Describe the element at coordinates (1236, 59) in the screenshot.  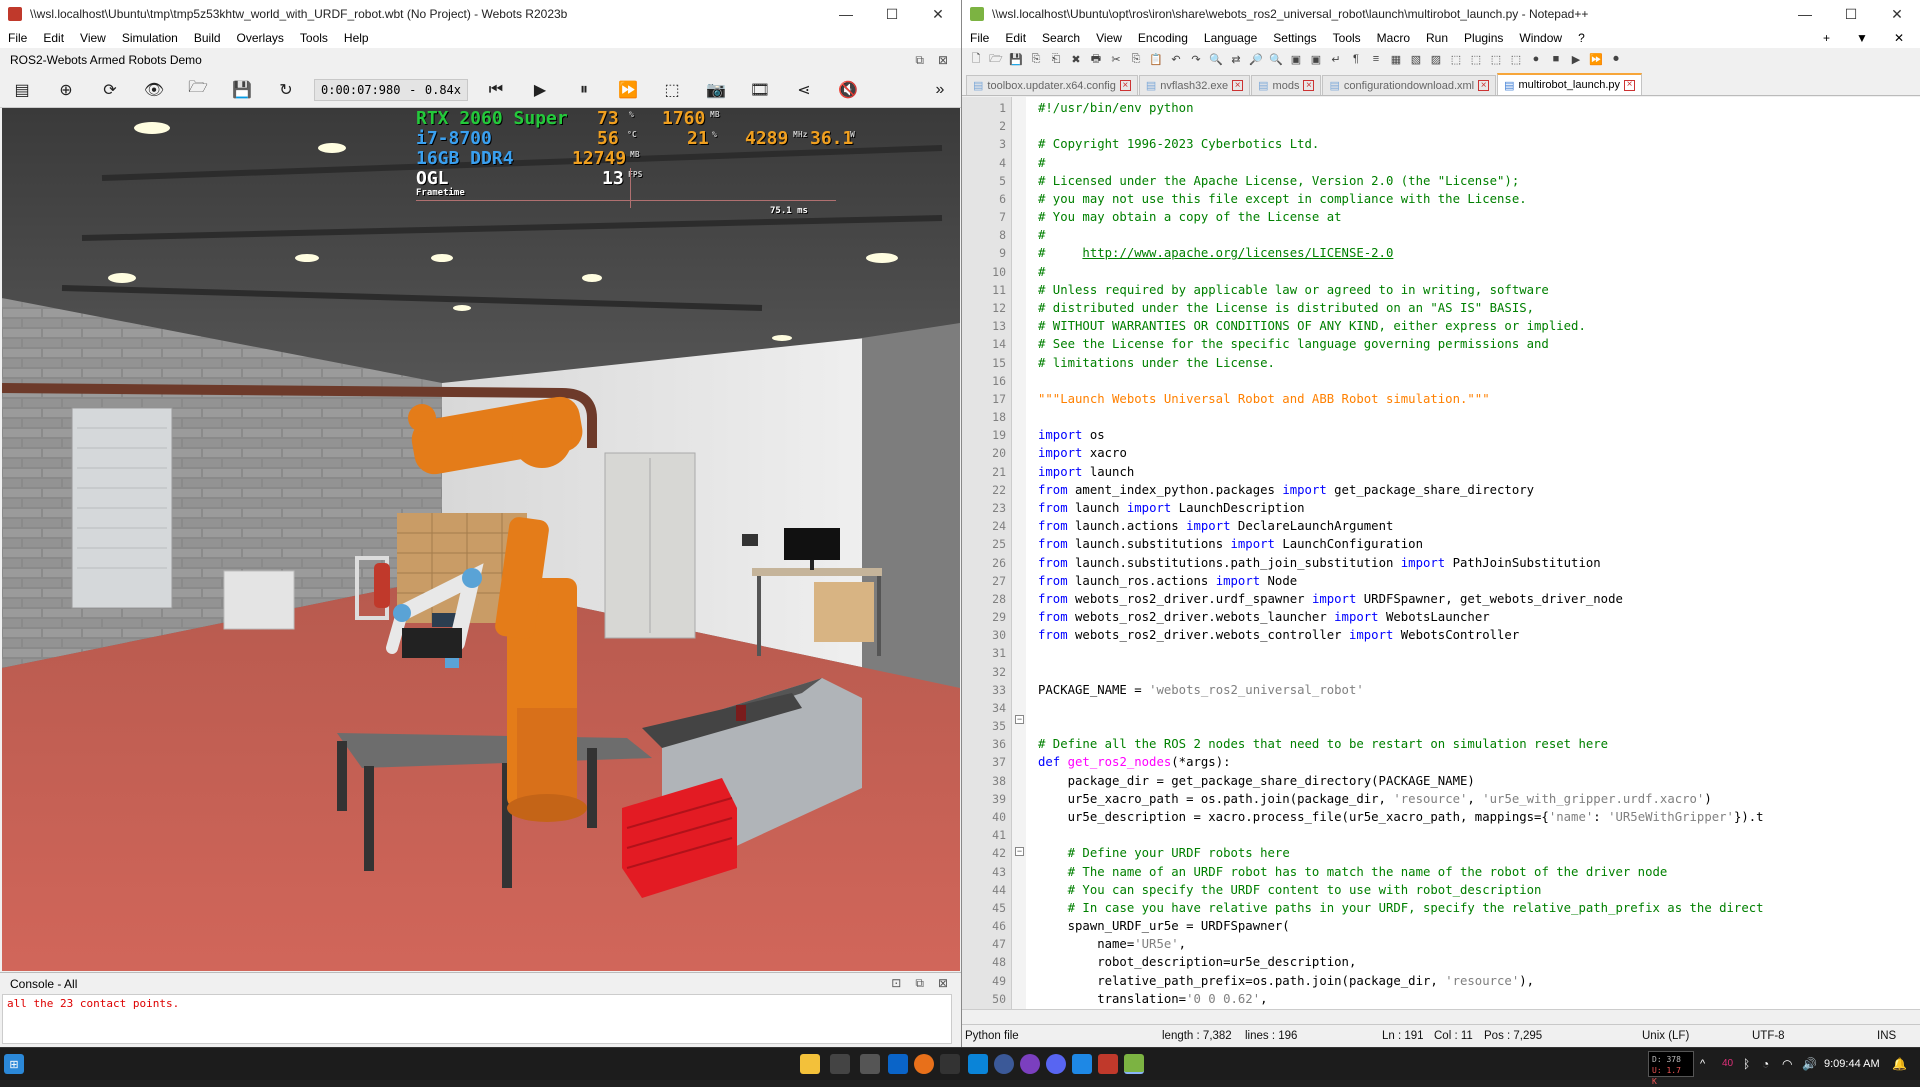
I see `npp-toolbar-icon: ⇄` at that location.